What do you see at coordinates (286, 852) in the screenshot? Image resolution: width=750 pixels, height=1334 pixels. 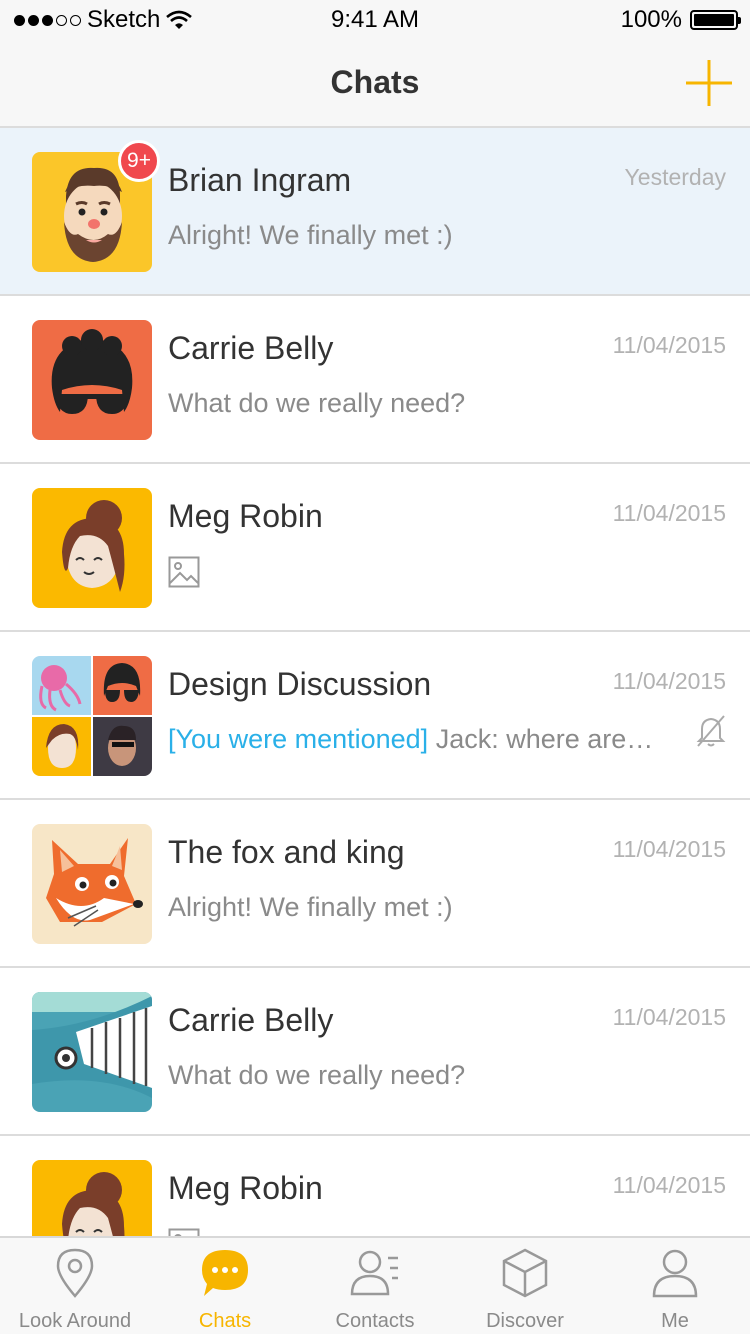 I see `chat-name: The fox and king` at bounding box center [286, 852].